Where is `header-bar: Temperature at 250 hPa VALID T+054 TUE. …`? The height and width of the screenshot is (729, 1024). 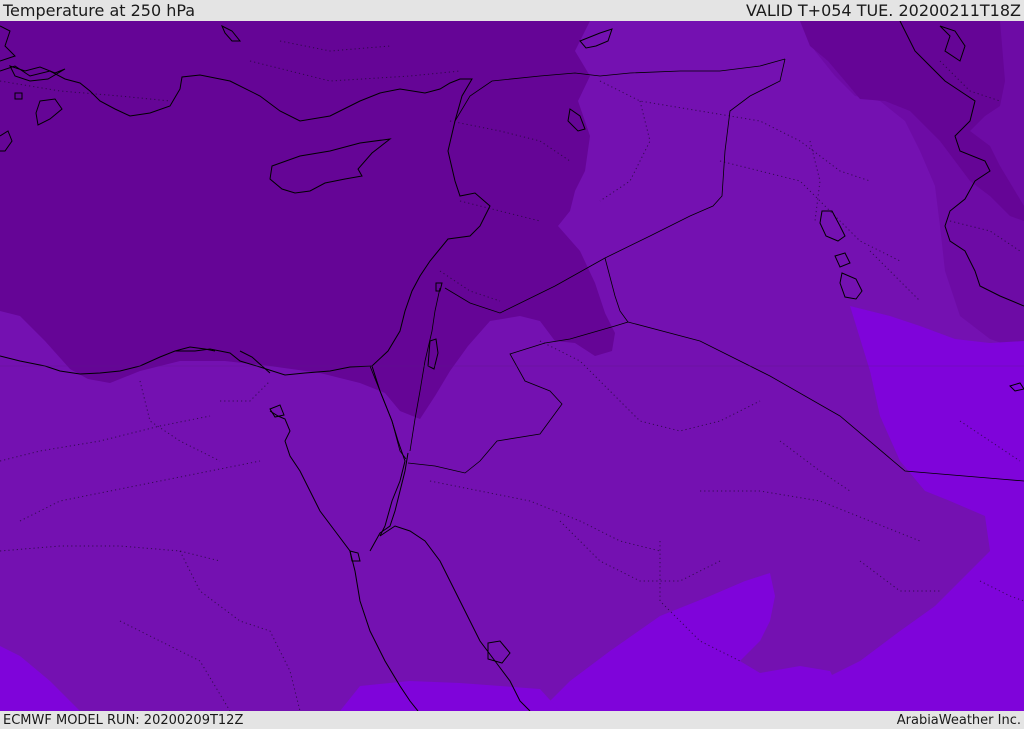
header-bar: Temperature at 250 hPa VALID T+054 TUE. … is located at coordinates (512, 10).